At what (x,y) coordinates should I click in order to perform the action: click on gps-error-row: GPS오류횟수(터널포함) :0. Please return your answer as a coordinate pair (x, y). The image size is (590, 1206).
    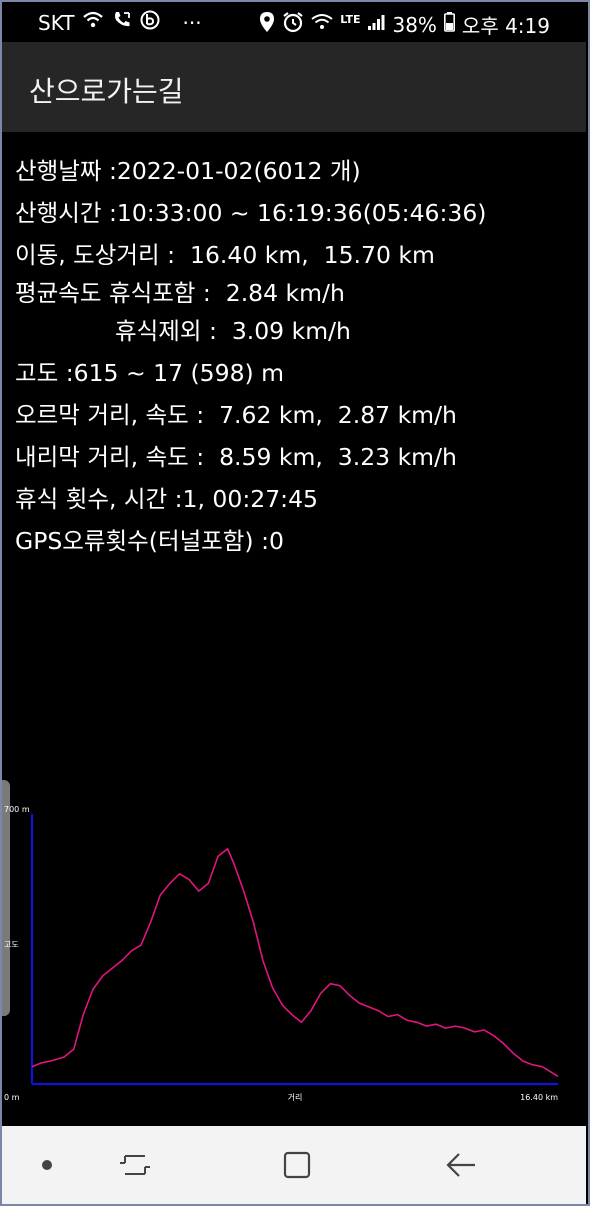
    Looking at the image, I should click on (149, 541).